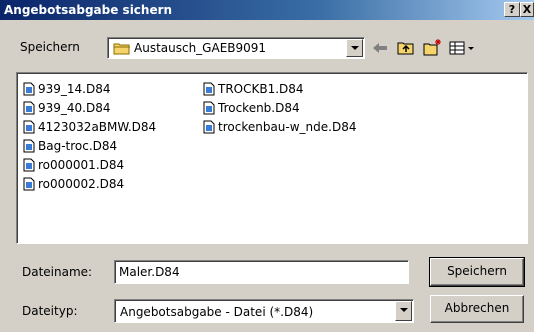  Describe the element at coordinates (81, 183) in the screenshot. I see `file-name: ro000002.D84` at that location.